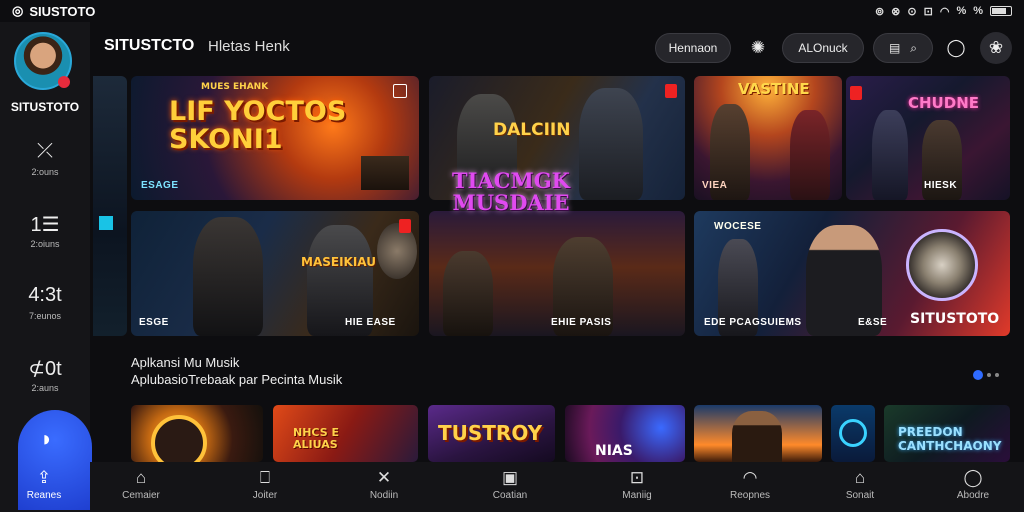  What do you see at coordinates (237, 379) in the screenshot?
I see `section-subheading: AplubasioTrebaak par Pecinta Musik` at bounding box center [237, 379].